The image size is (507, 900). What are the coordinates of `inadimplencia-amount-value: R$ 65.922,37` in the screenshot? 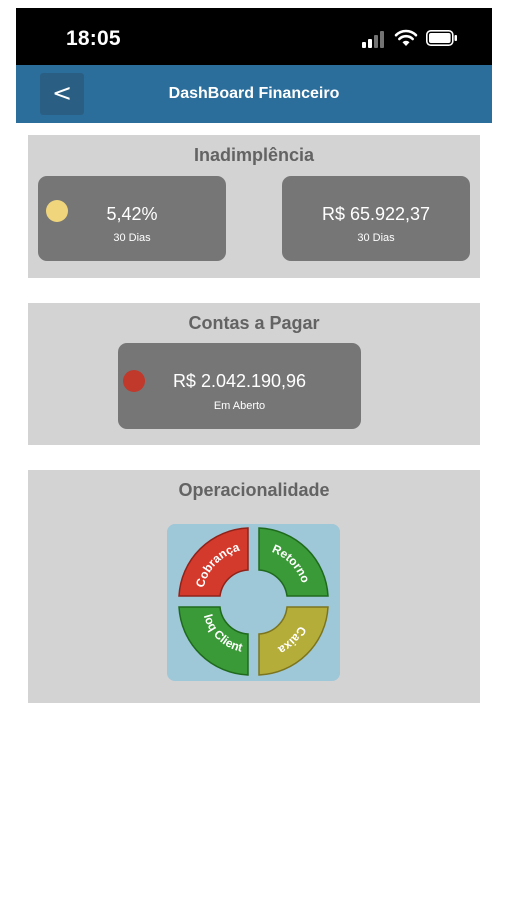 It's located at (376, 214).